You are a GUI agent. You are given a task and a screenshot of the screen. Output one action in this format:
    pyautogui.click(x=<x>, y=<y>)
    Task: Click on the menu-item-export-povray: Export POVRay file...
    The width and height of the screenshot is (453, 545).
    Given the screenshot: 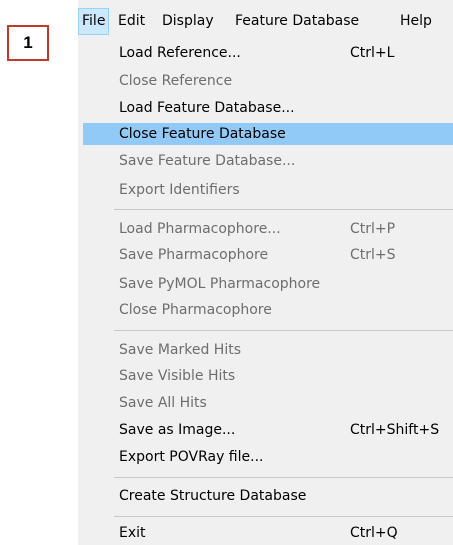 What is the action you would take?
    pyautogui.click(x=268, y=457)
    